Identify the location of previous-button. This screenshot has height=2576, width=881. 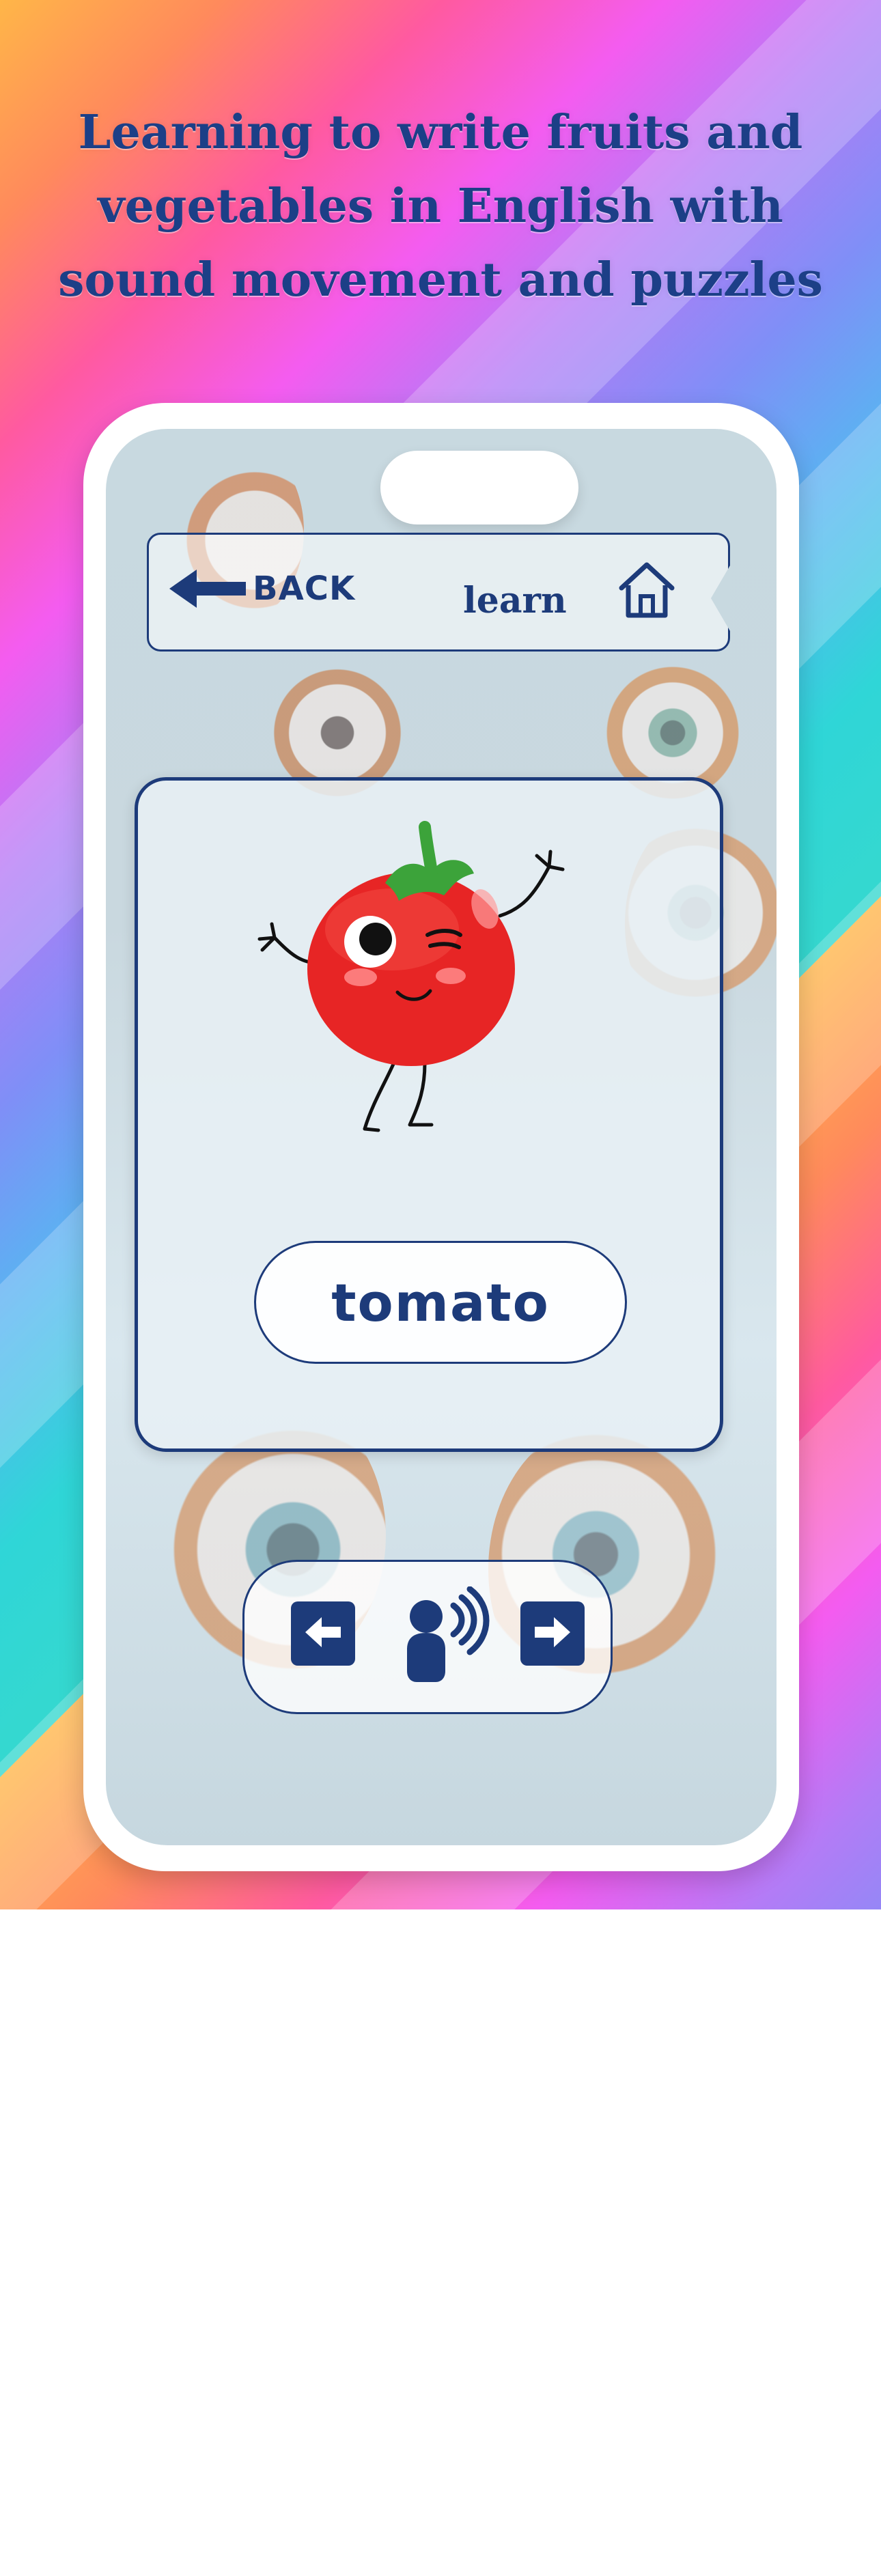
(323, 1633).